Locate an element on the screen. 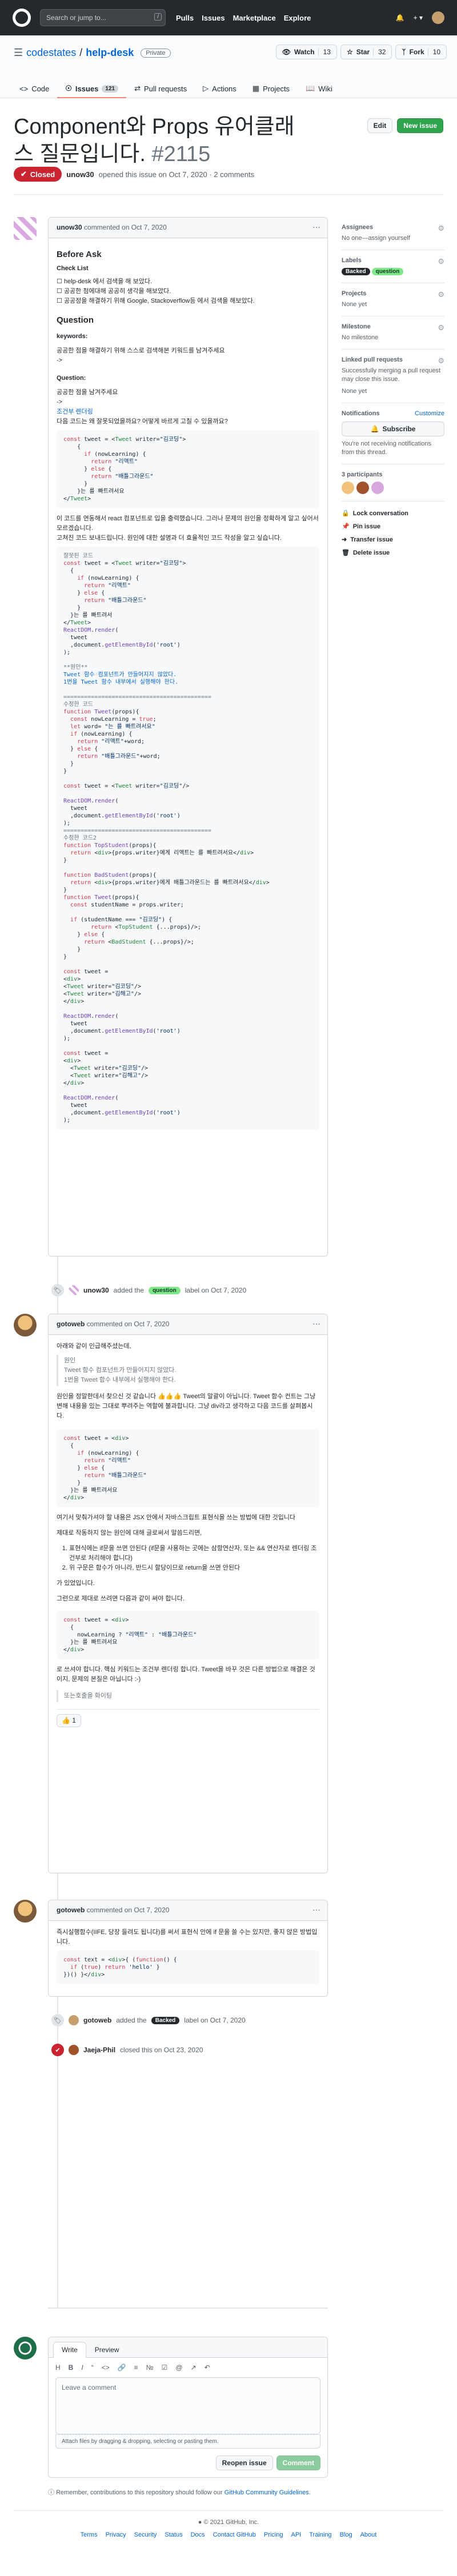  comment-author: unow30 is located at coordinates (69, 227).